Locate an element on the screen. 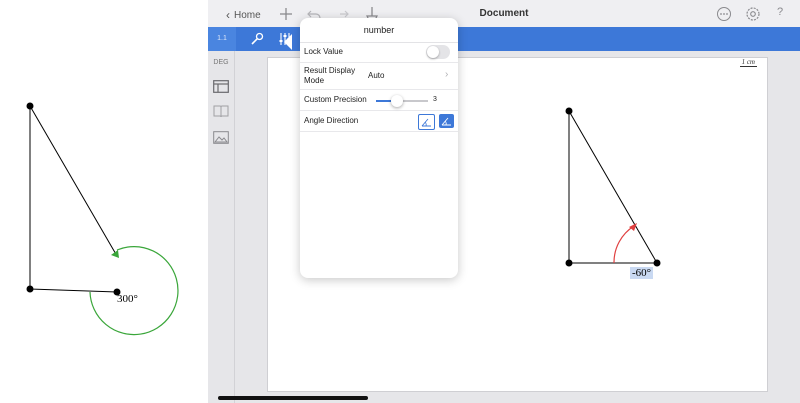 This screenshot has width=800, height=403. angle-direction-row: Angle Direction is located at coordinates (379, 121).